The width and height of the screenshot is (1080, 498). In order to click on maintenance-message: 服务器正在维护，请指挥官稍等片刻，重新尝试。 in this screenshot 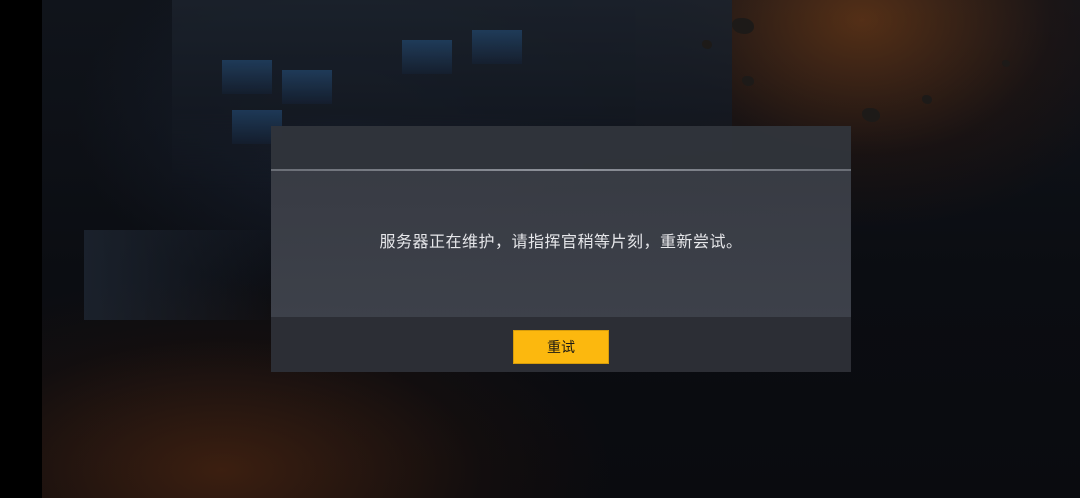, I will do `click(561, 241)`.